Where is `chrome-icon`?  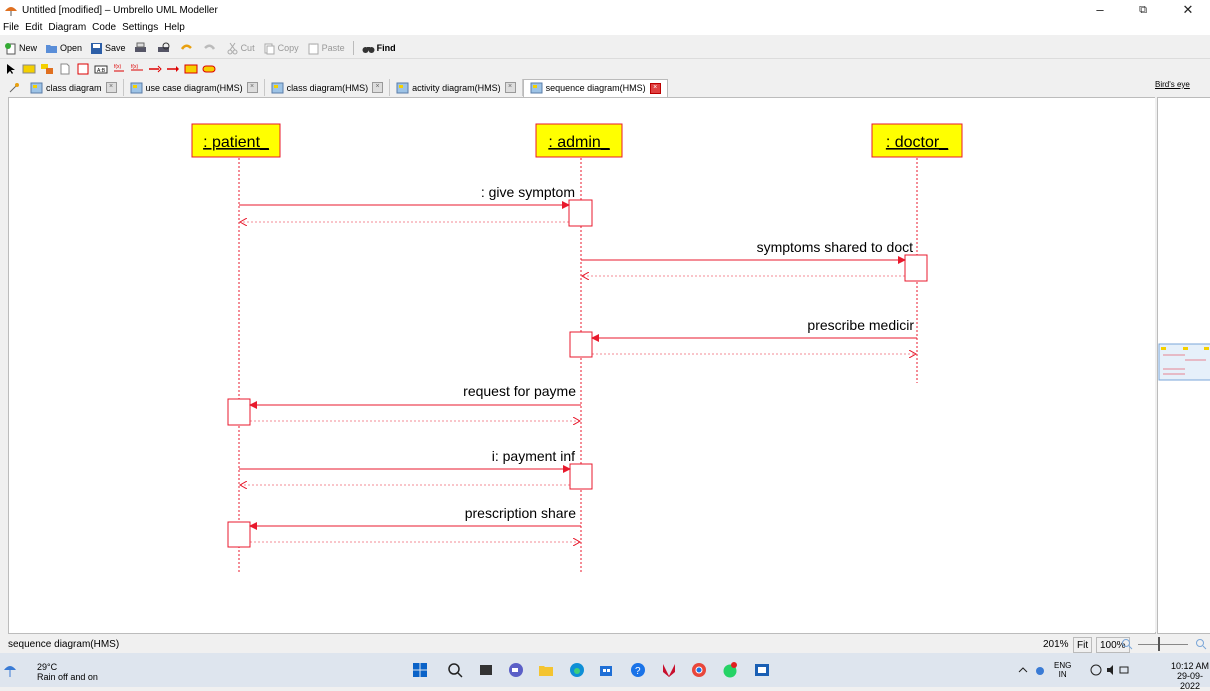
chrome-icon is located at coordinates (699, 670).